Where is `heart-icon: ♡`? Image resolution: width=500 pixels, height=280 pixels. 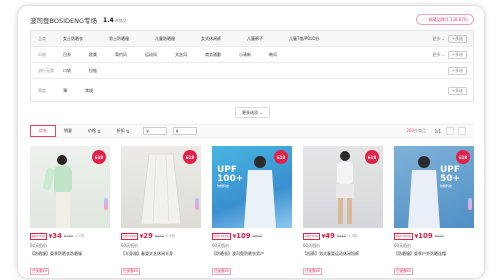 heart-icon: ♡ is located at coordinates (424, 19).